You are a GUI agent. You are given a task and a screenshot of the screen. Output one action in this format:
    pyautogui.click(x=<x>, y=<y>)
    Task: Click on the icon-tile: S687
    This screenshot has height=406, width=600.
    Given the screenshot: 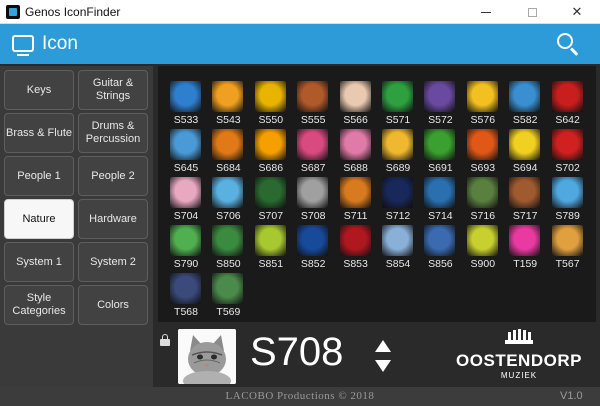 What is the action you would take?
    pyautogui.click(x=313, y=151)
    